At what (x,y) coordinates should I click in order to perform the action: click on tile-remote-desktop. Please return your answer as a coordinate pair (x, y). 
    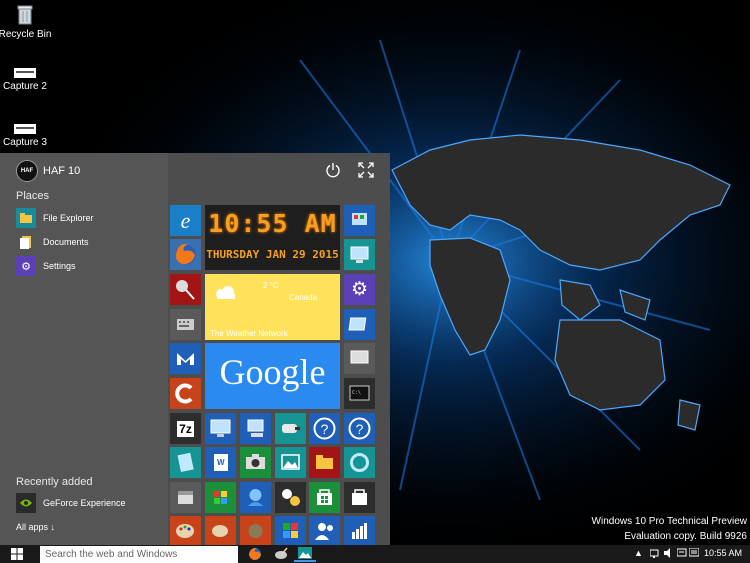
    Looking at the image, I should click on (220, 428).